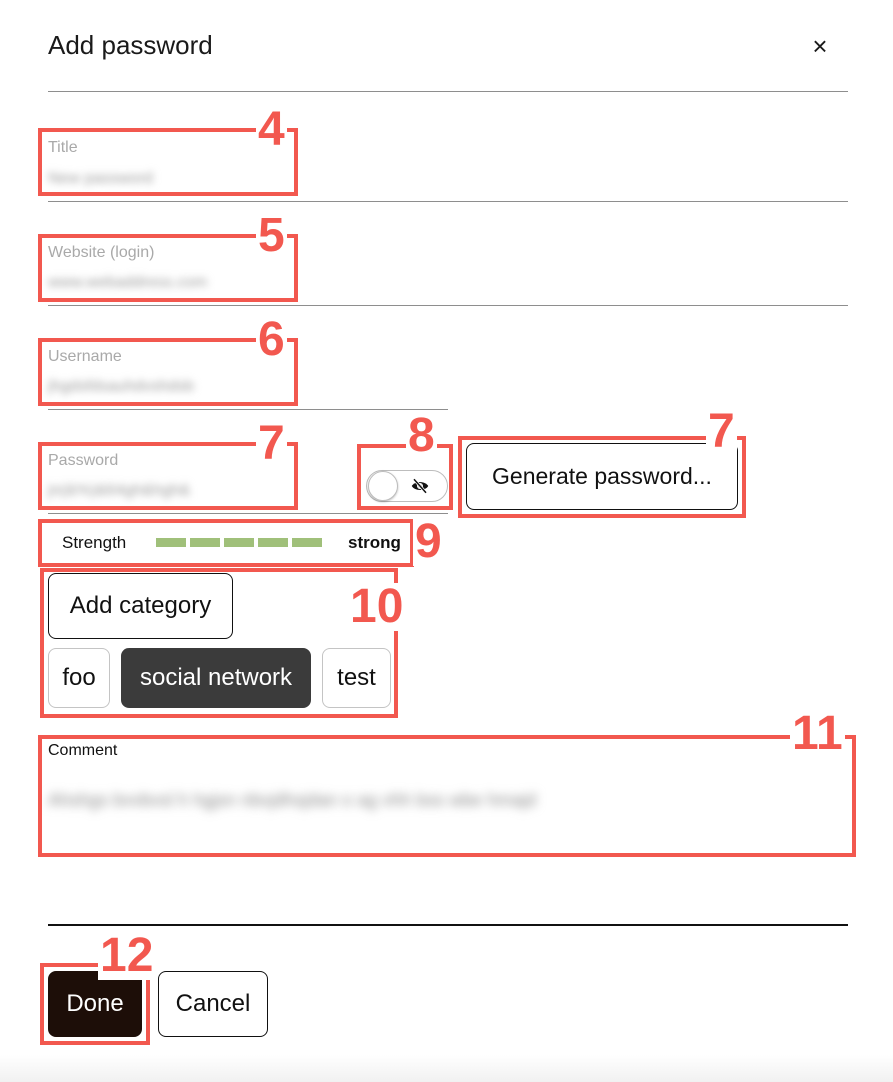 The width and height of the screenshot is (893, 1082). Describe the element at coordinates (428, 541) in the screenshot. I see `annotation-number: 9` at that location.